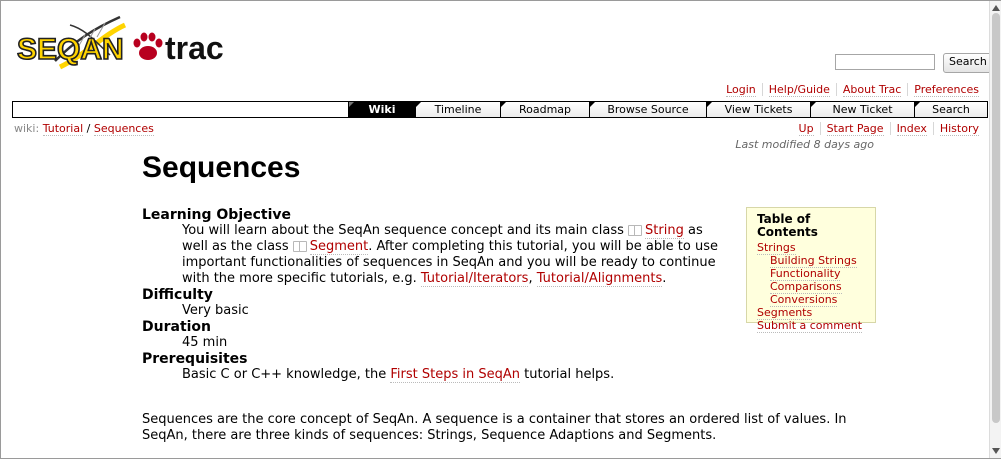 This screenshot has width=1001, height=459. I want to click on prereq-text-1: Basic C or C++ knowledge, the, so click(286, 374).